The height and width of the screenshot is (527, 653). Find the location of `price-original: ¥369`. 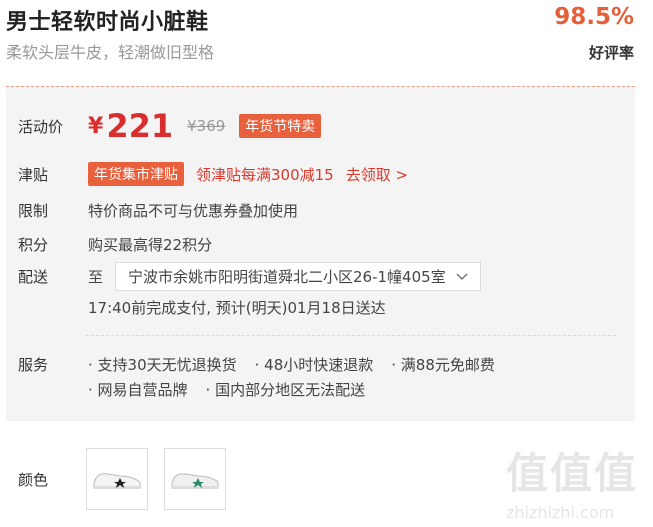

price-original: ¥369 is located at coordinates (206, 126).